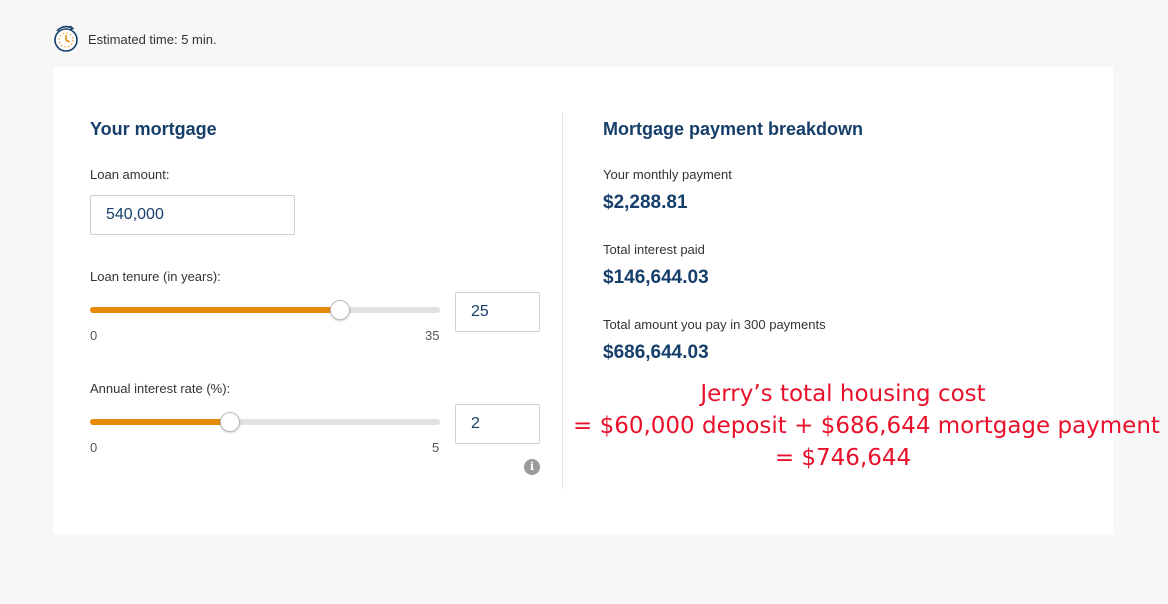  What do you see at coordinates (130, 174) in the screenshot?
I see `loan-amount-label: Loan amount:` at bounding box center [130, 174].